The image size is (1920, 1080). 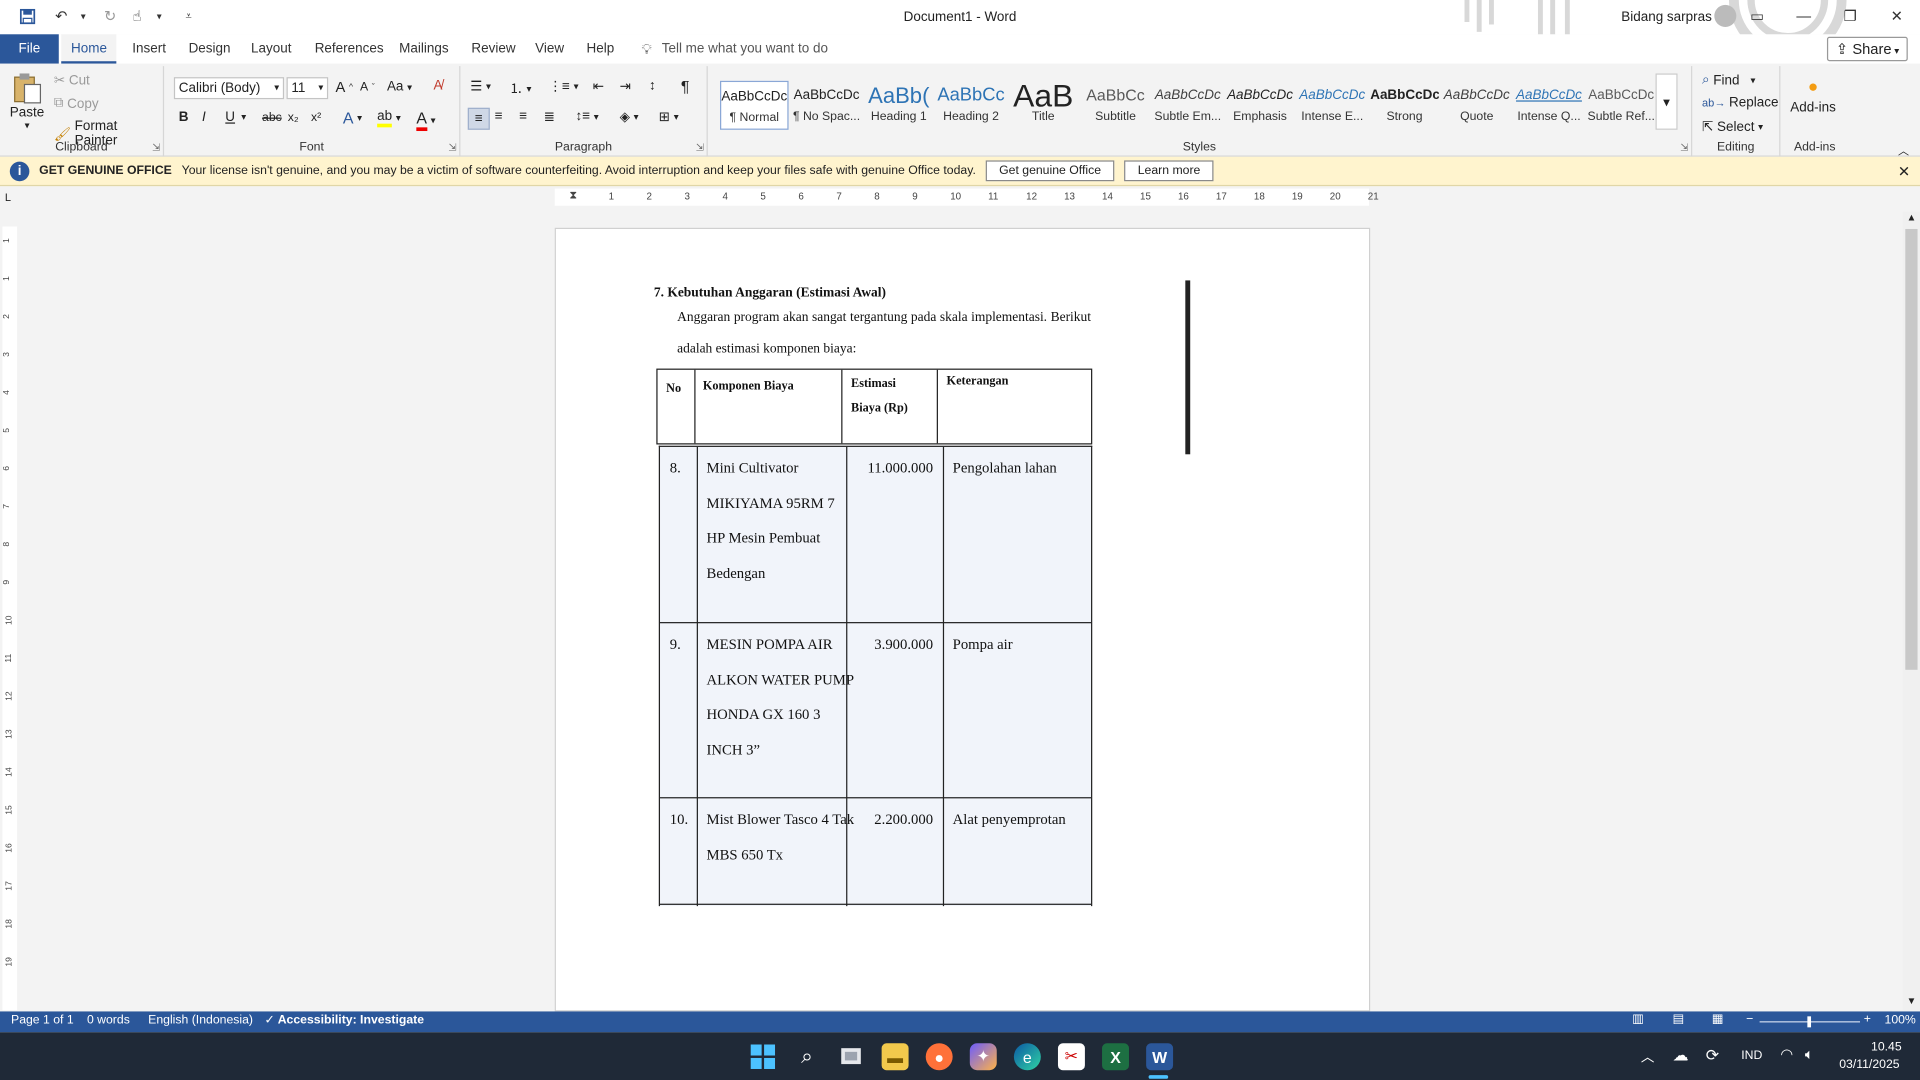 I want to click on tab-home: Home, so click(x=89, y=49).